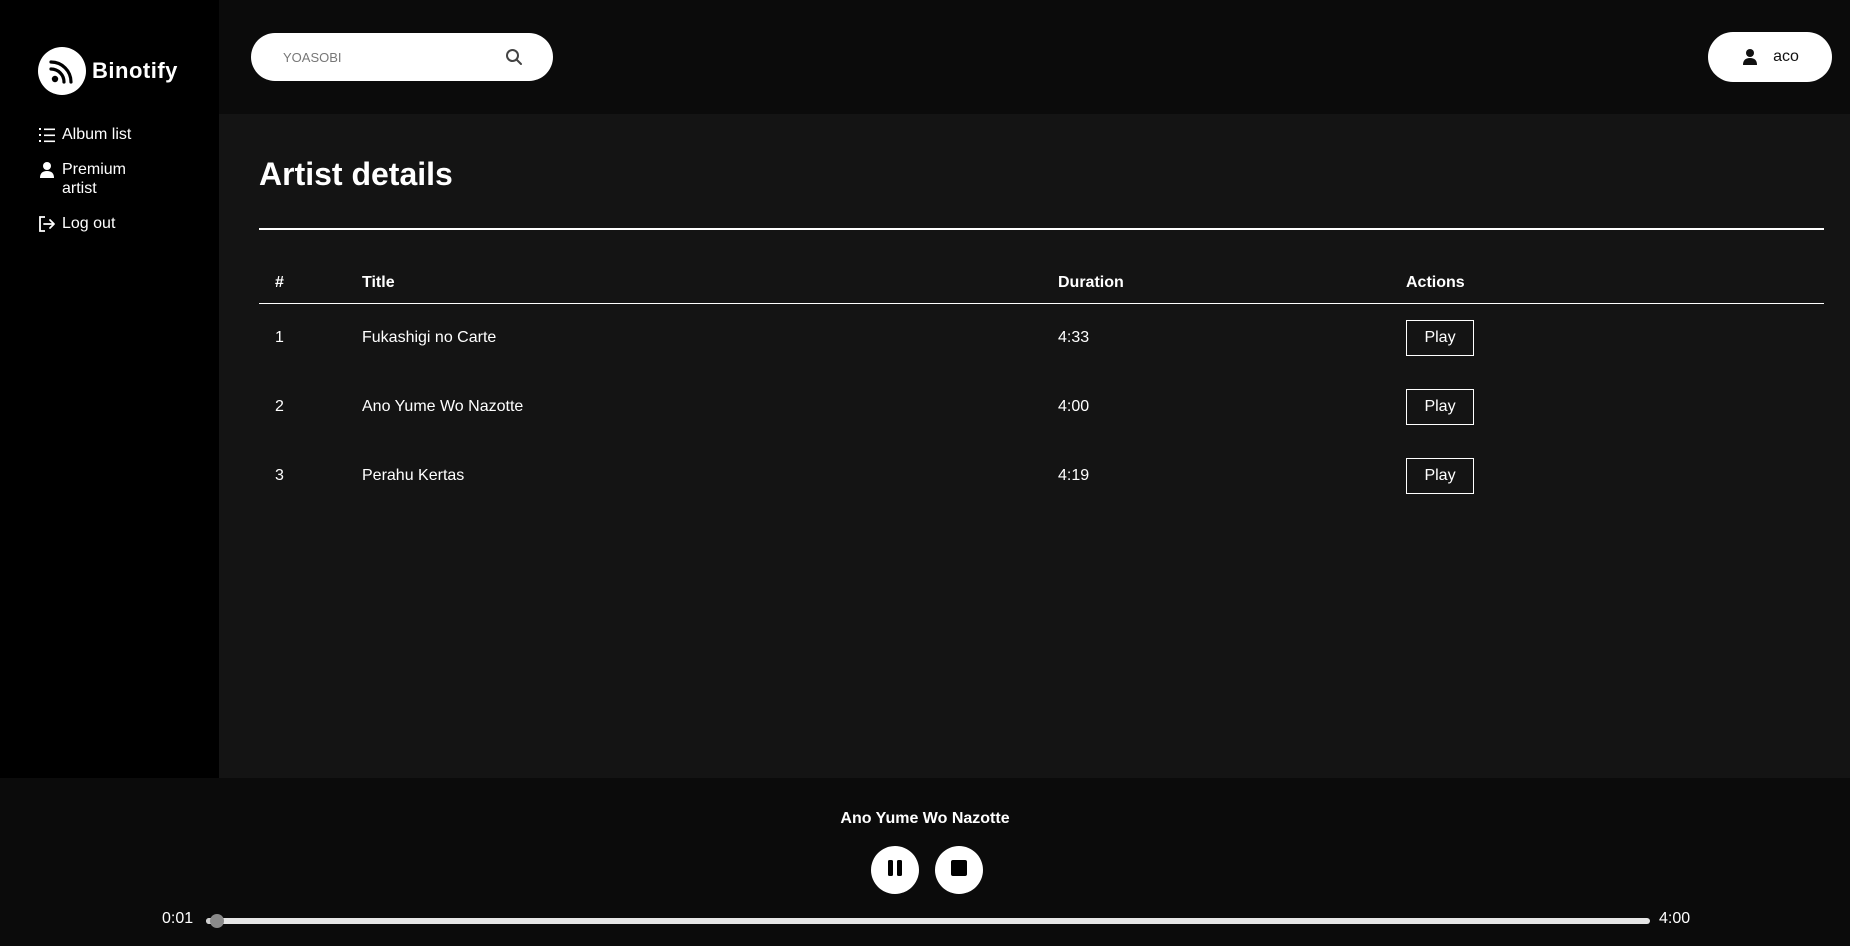 The height and width of the screenshot is (946, 1850). What do you see at coordinates (1041, 229) in the screenshot?
I see `title-divider` at bounding box center [1041, 229].